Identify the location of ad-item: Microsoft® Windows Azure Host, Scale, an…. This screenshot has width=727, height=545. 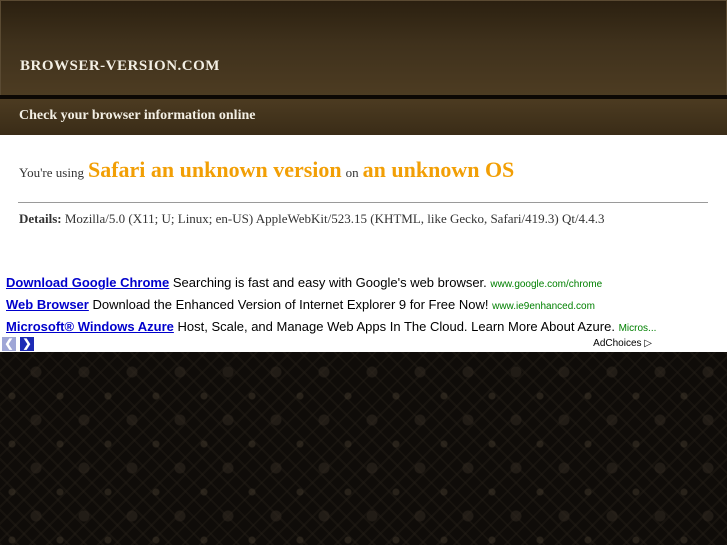
(356, 328).